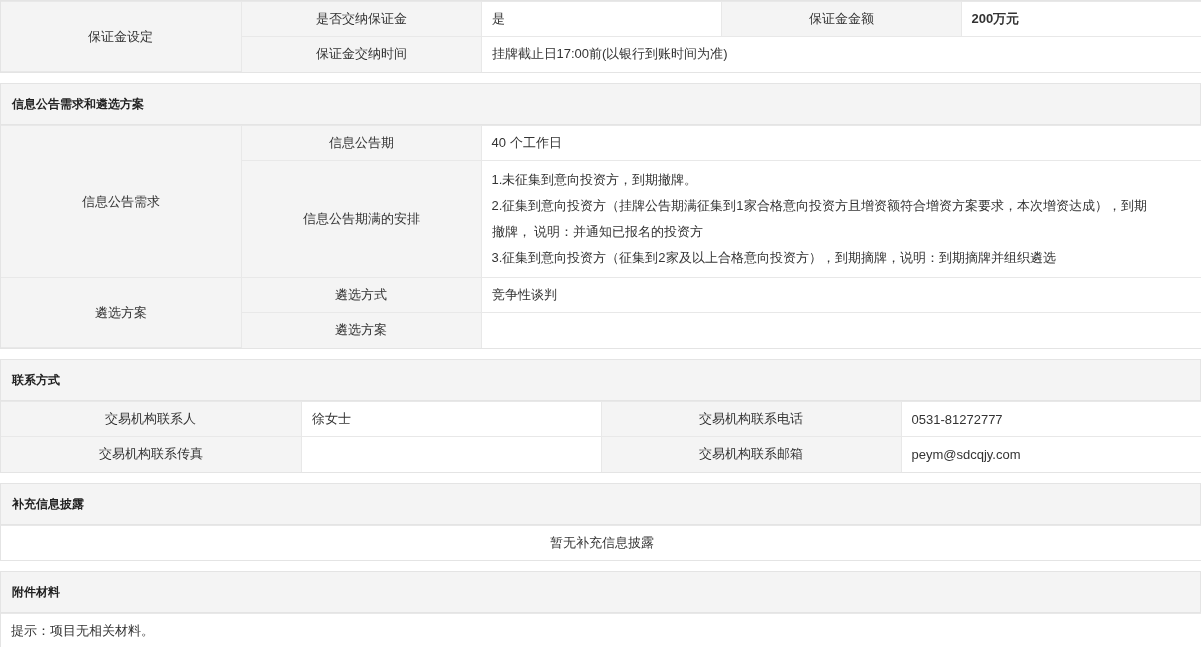 Image resolution: width=1201 pixels, height=647 pixels. Describe the element at coordinates (600, 380) in the screenshot. I see `section-title: 联系方式` at that location.